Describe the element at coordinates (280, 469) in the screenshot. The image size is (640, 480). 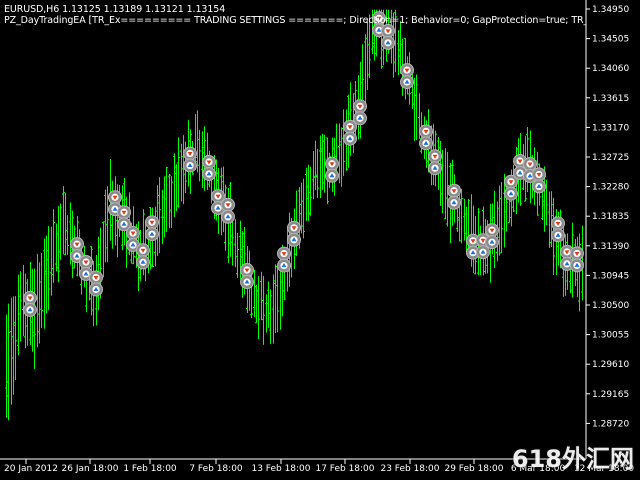
I see `time-tick-label: 13 Feb 18:00` at that location.